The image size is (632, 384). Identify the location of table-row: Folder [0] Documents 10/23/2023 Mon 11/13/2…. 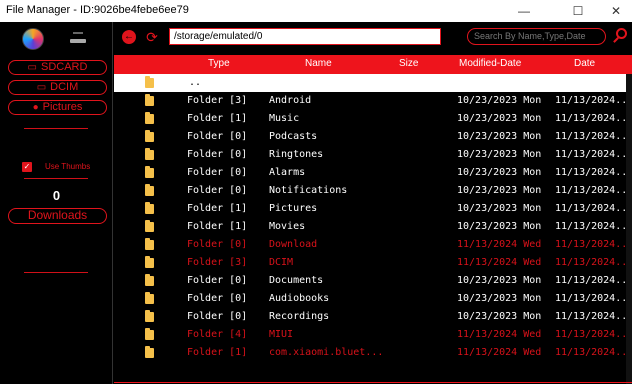
(373, 281).